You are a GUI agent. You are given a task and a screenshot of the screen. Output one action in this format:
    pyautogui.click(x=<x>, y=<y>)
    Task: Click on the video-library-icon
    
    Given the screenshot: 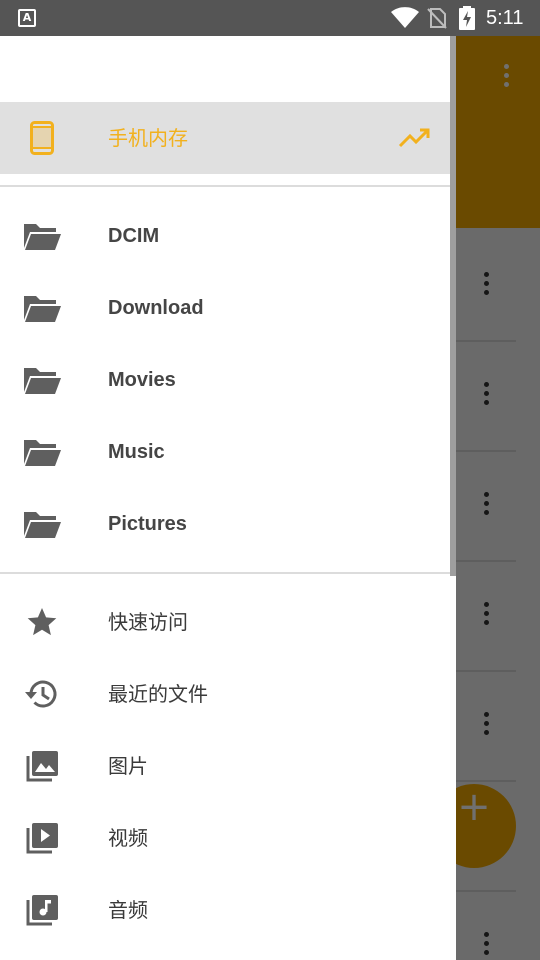 What is the action you would take?
    pyautogui.click(x=42, y=838)
    